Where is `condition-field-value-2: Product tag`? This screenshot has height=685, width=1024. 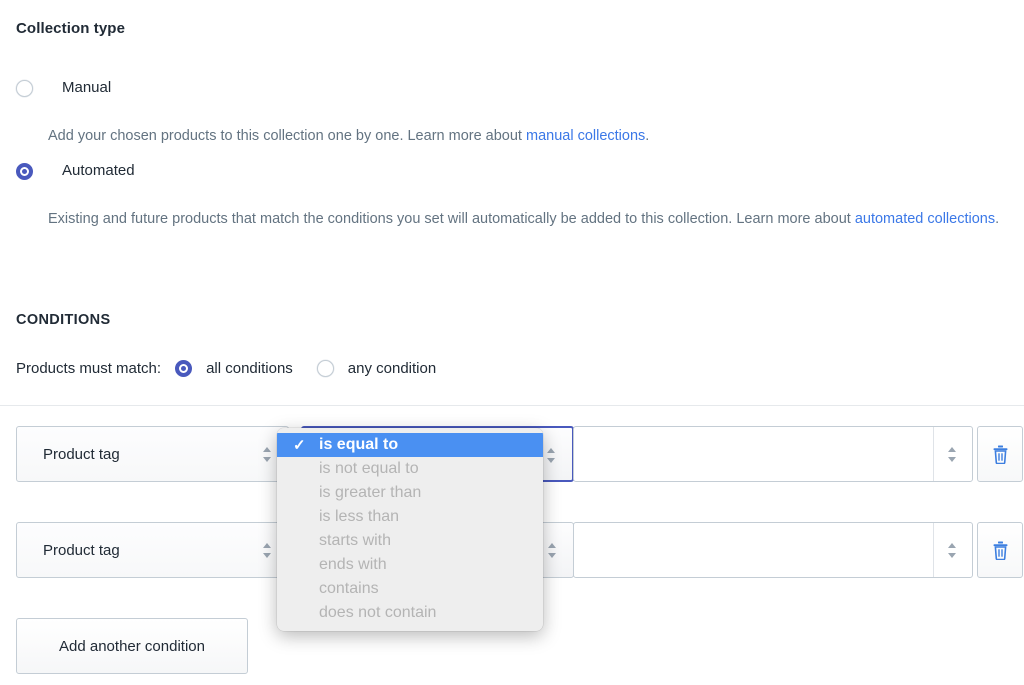
condition-field-value-2: Product tag is located at coordinates (81, 550).